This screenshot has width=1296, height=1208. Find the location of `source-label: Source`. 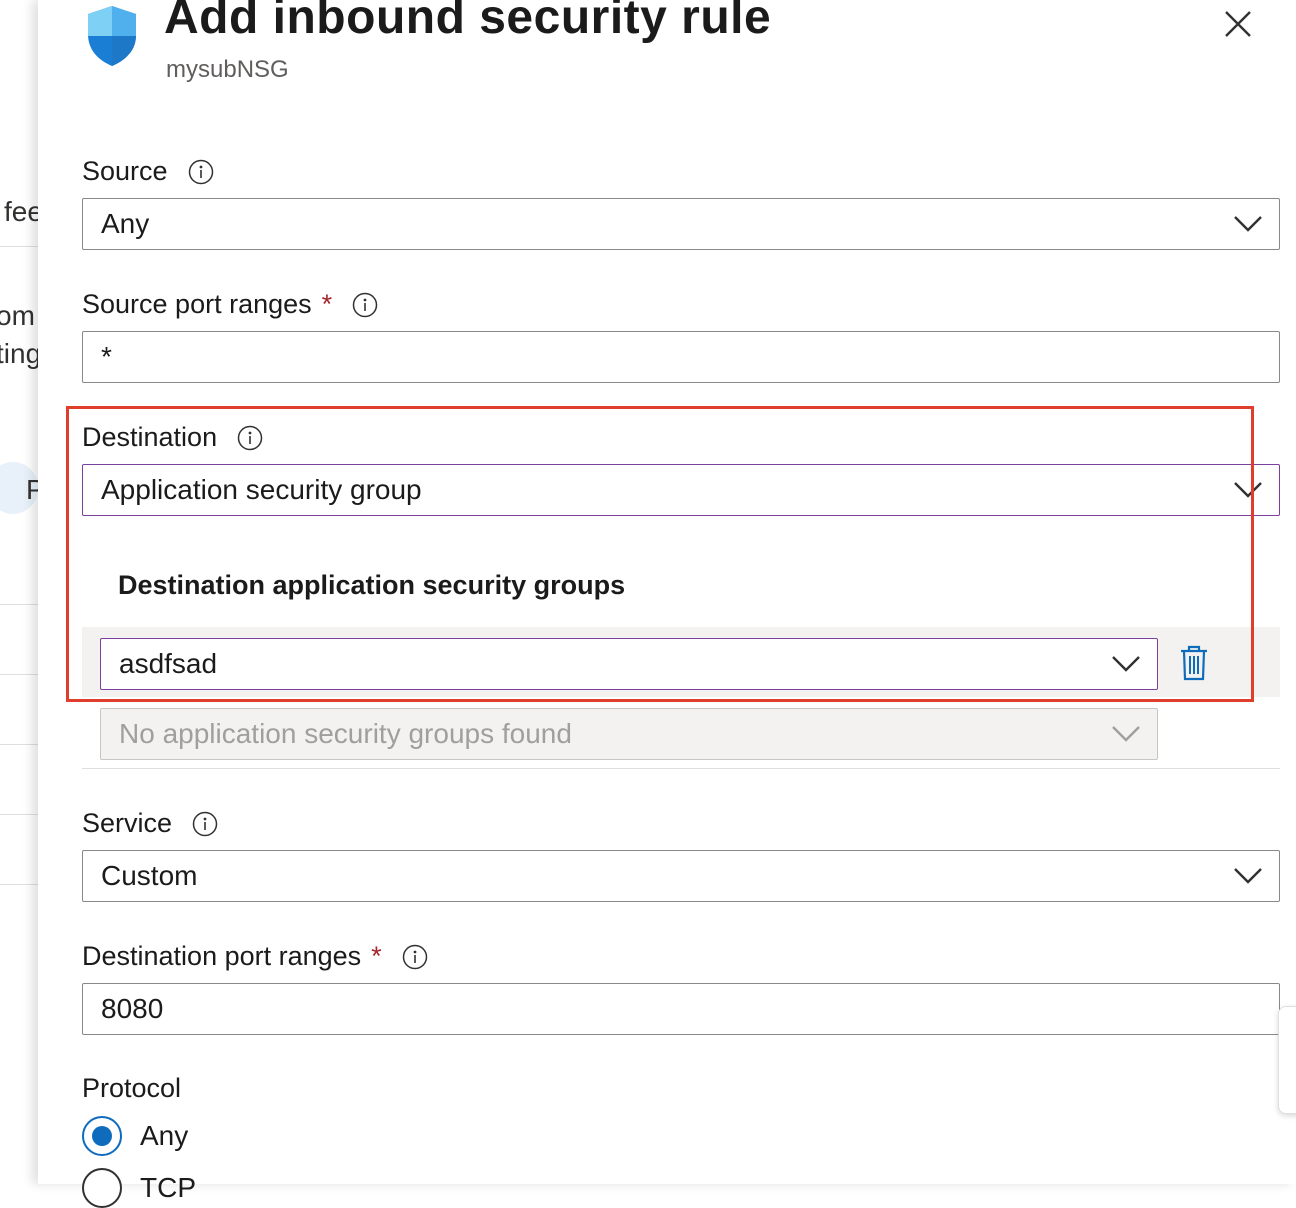

source-label: Source is located at coordinates (125, 171).